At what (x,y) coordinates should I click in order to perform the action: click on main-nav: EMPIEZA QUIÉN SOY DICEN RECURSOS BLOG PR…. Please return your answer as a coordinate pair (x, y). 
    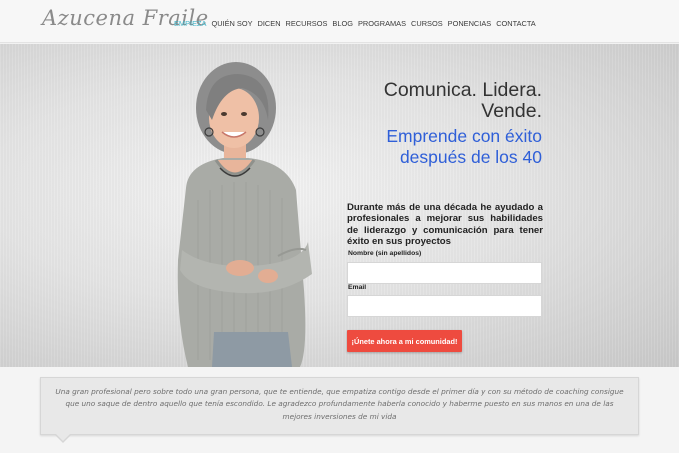
    Looking at the image, I should click on (355, 23).